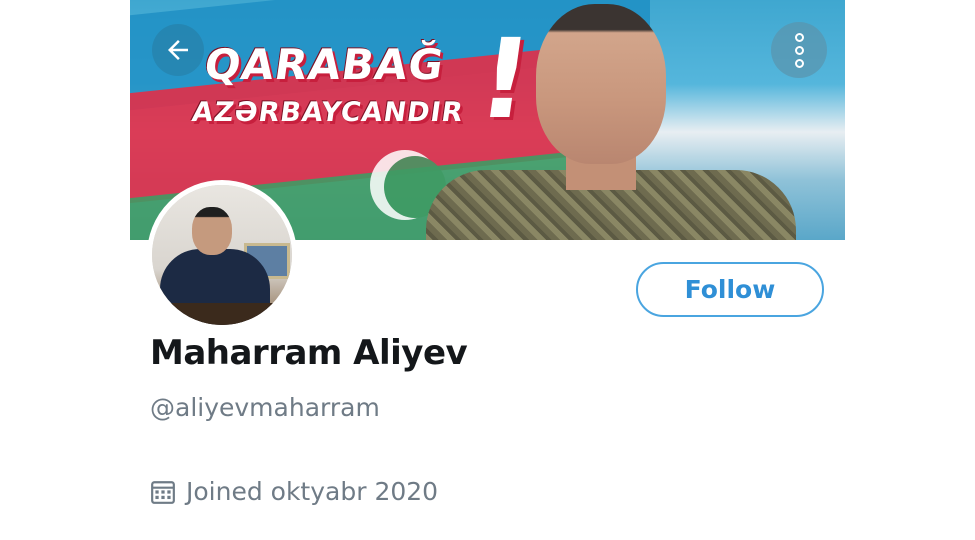 This screenshot has height=540, width=975. I want to click on joined-date: Joined oktyabr 2020, so click(294, 491).